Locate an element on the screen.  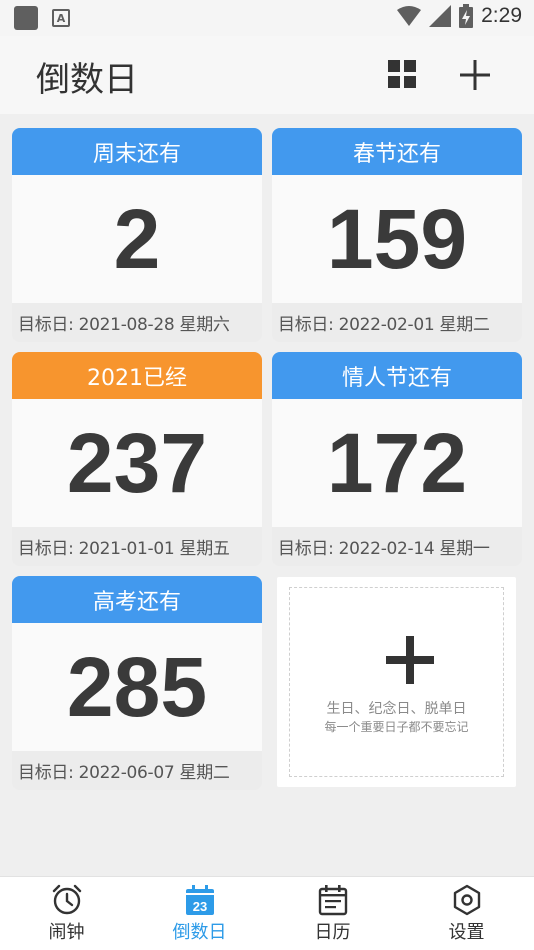
add-countdown-card: 生日、纪念日、脱单日 每一个重要日子都不要忘记 is located at coordinates (396, 682).